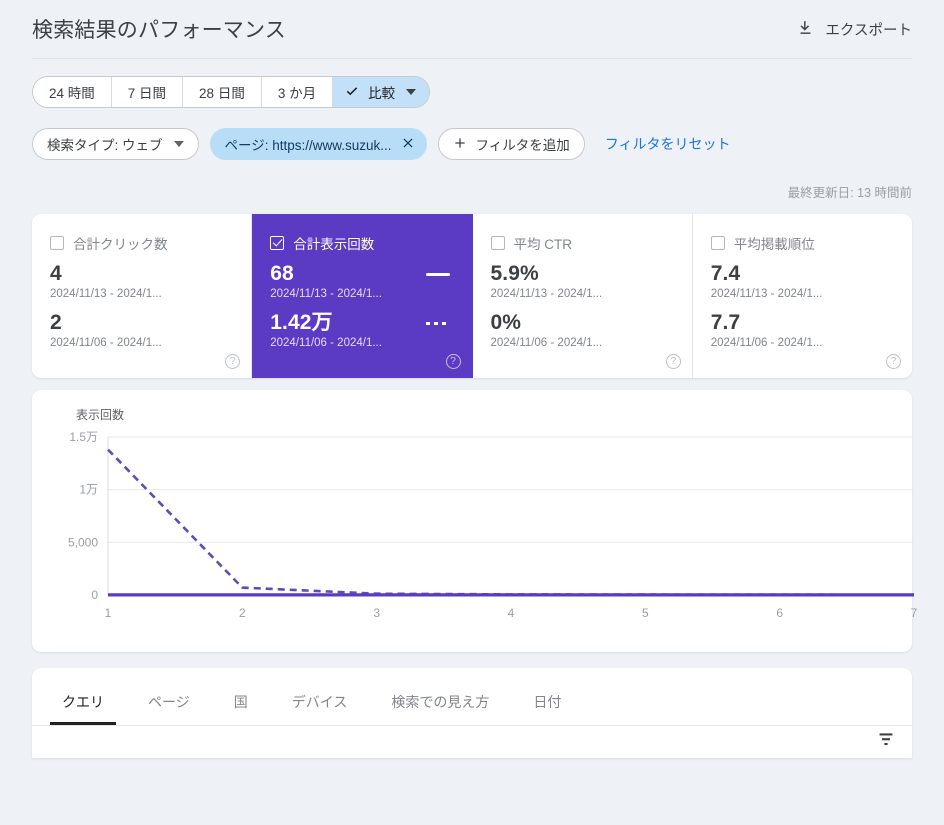 The width and height of the screenshot is (944, 825). I want to click on export-label: エクスポート, so click(868, 30).